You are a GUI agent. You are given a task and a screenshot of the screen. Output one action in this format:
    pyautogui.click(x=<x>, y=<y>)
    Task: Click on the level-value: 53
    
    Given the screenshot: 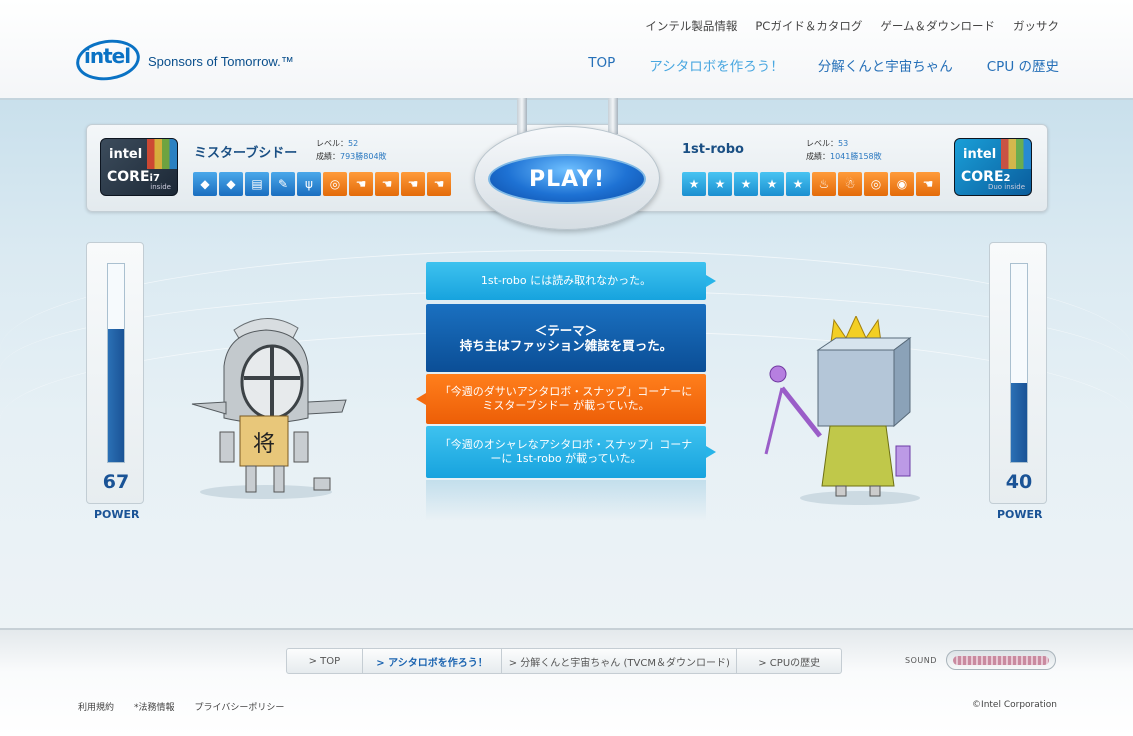 What is the action you would take?
    pyautogui.click(x=843, y=143)
    